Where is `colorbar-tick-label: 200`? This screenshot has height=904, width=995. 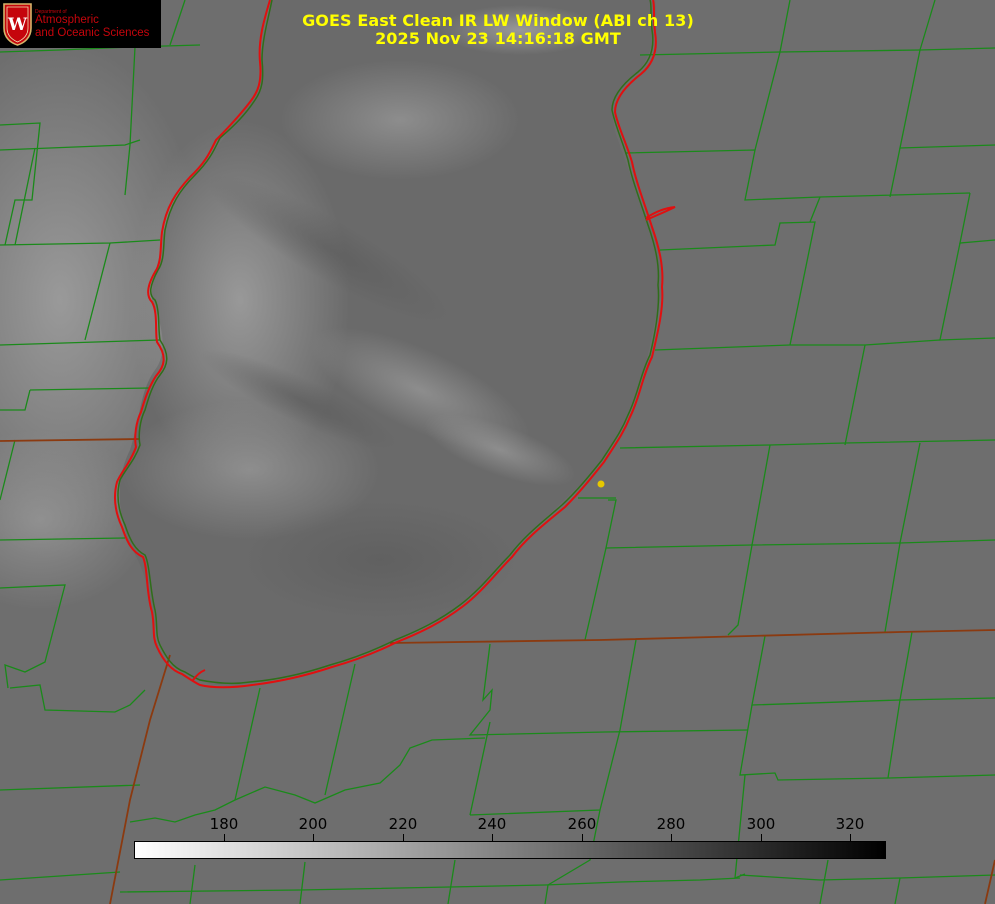 colorbar-tick-label: 200 is located at coordinates (313, 824).